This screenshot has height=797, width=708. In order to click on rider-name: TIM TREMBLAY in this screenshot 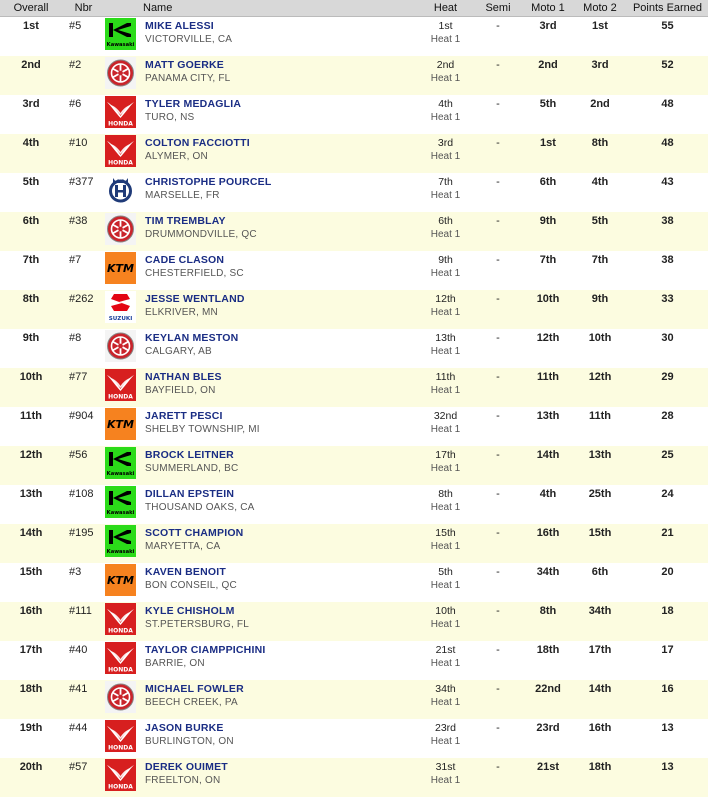, I will do `click(281, 221)`.